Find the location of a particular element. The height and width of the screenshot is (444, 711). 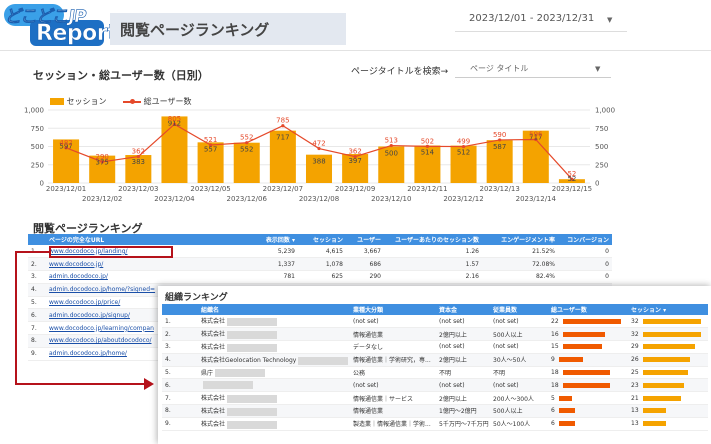

y-tick-label: 500 is located at coordinates (37, 147).